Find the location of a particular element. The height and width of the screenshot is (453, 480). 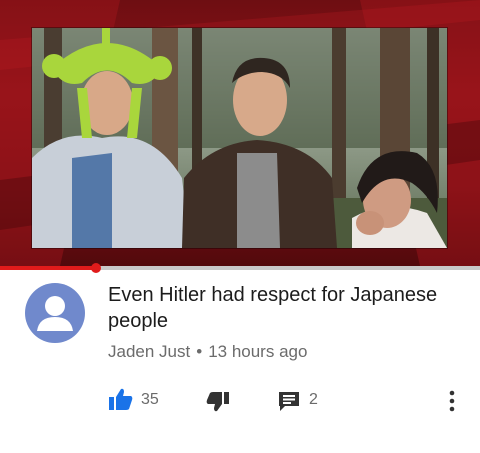

reply-count: 2 is located at coordinates (313, 399).